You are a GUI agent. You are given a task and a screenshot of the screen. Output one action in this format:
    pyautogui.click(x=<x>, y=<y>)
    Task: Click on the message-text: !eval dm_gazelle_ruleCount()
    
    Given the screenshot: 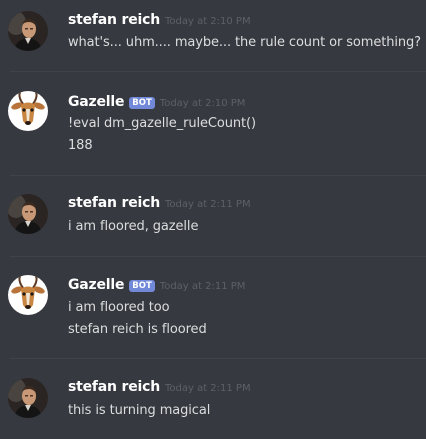 What is the action you would take?
    pyautogui.click(x=162, y=123)
    